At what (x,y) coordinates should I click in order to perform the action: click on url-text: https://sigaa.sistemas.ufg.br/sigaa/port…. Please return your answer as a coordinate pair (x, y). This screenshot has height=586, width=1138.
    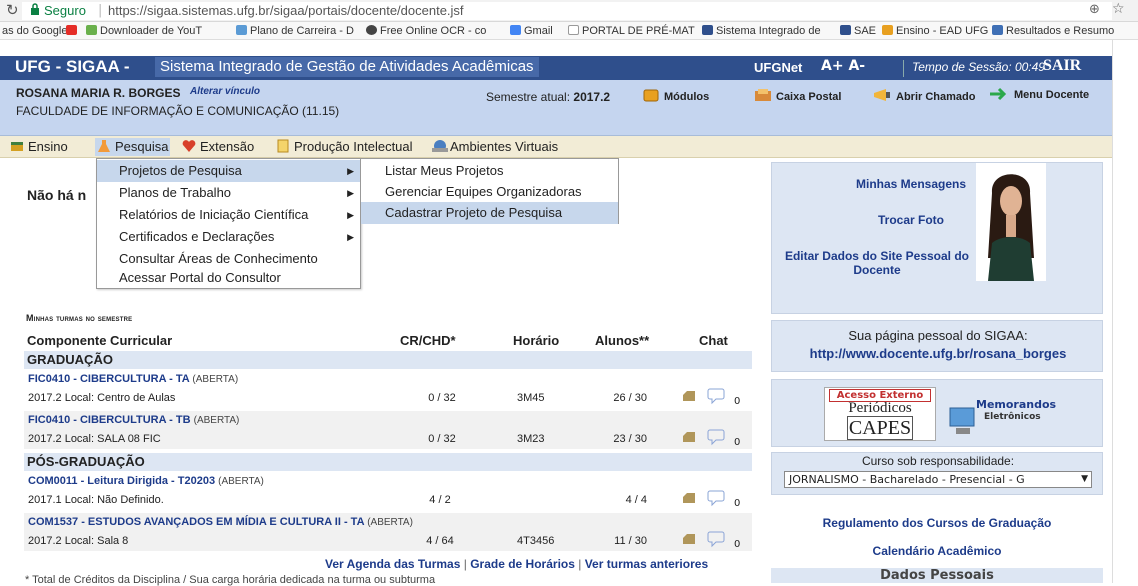
    Looking at the image, I should click on (286, 10).